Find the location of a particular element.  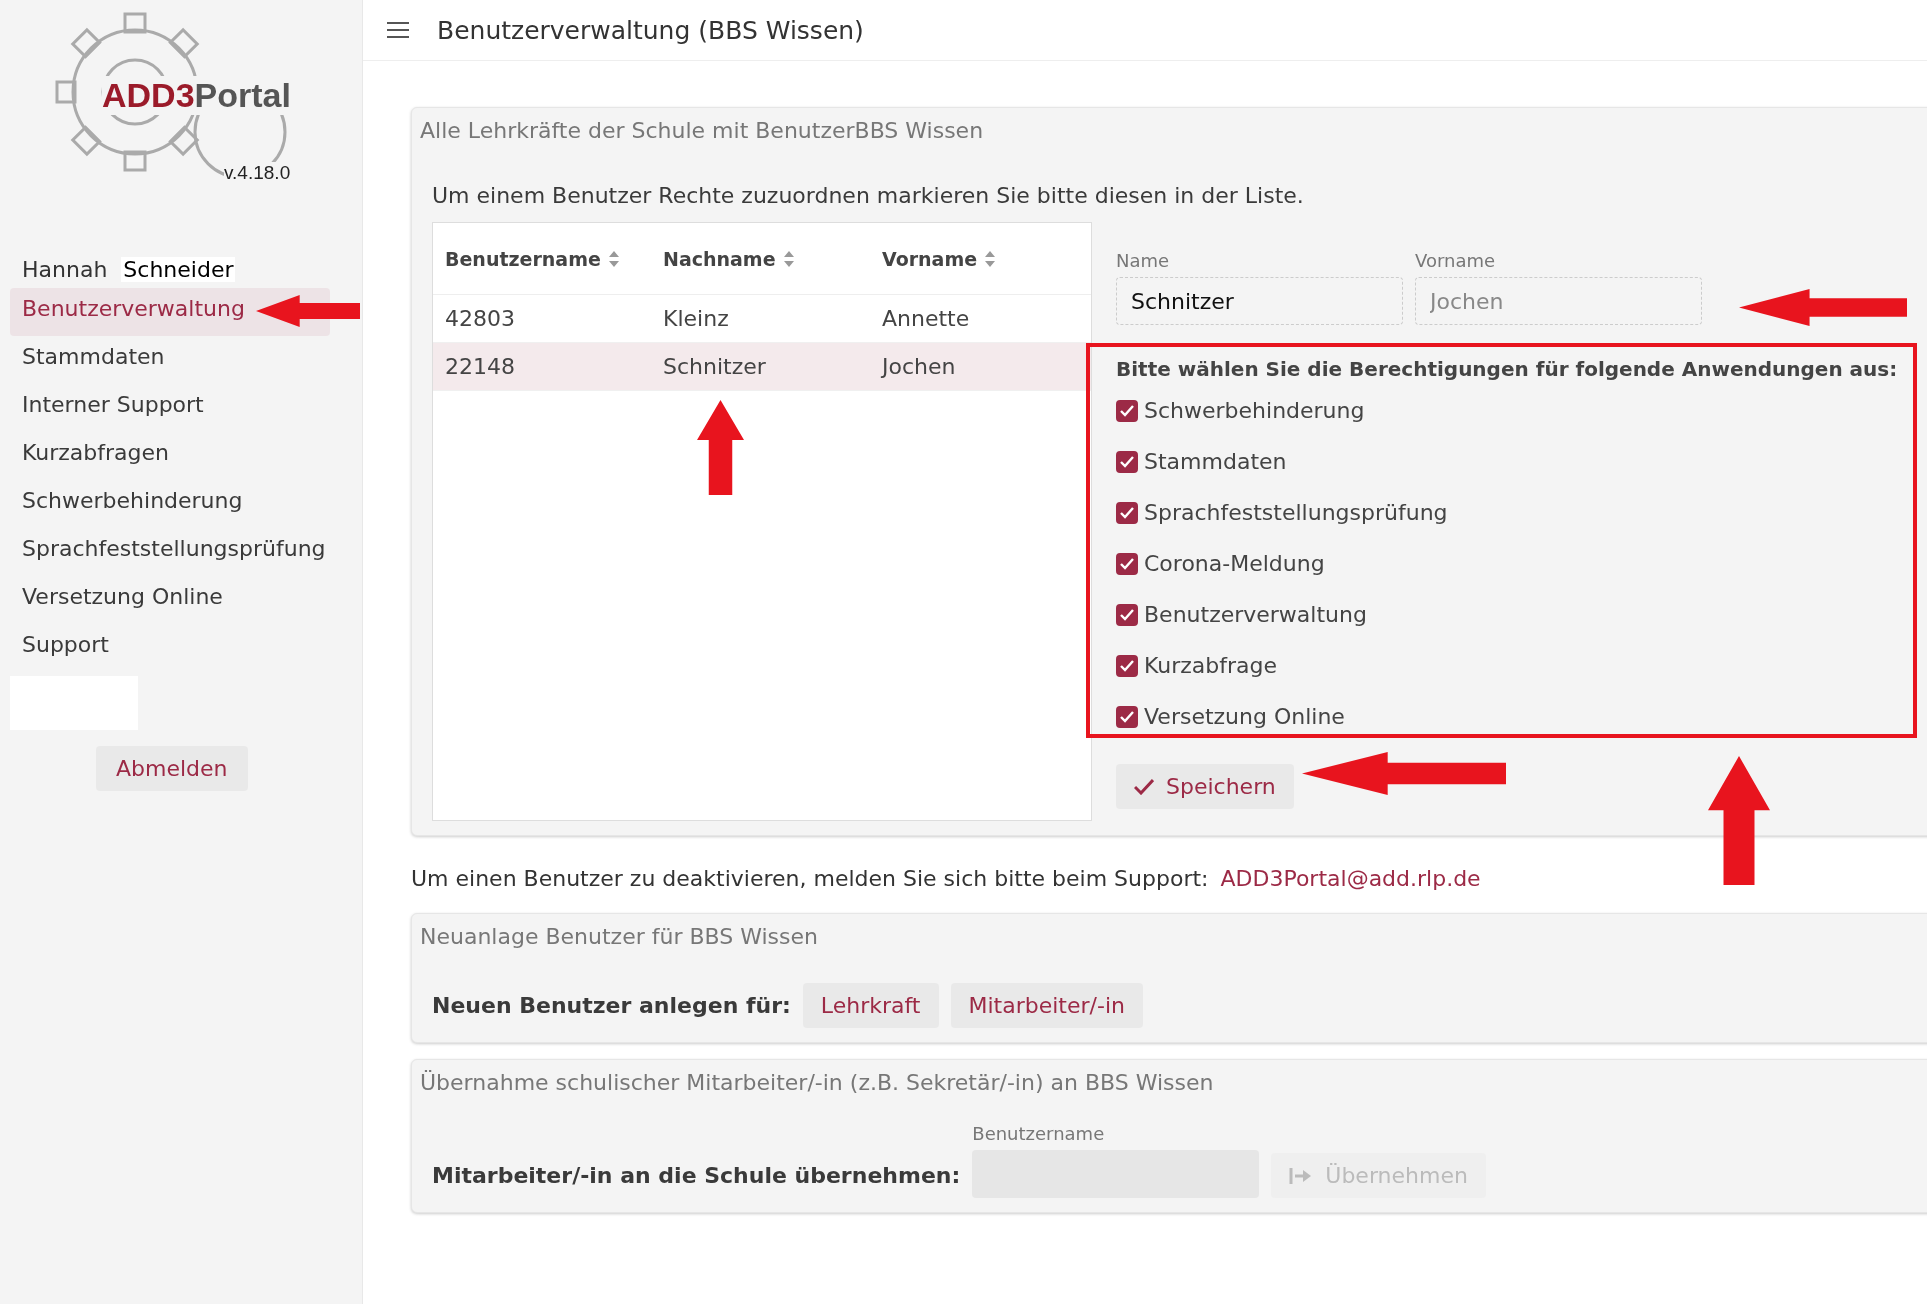

sidebar-item: Support is located at coordinates (65, 648).